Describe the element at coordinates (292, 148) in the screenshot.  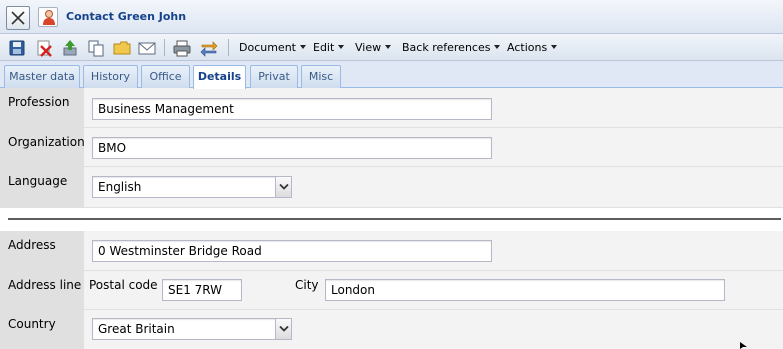
I see `organization-field: BMO` at that location.